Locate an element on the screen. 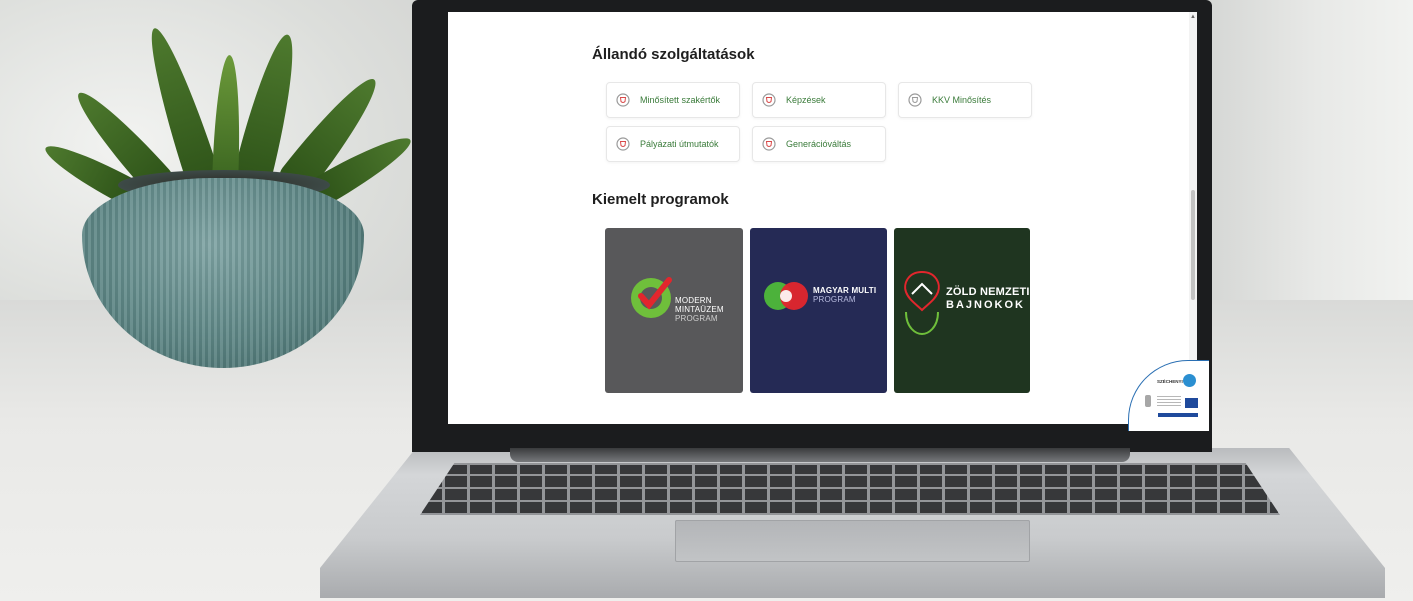 The height and width of the screenshot is (601, 1413). program-title: ZÖLD NEMZETI is located at coordinates (988, 292).